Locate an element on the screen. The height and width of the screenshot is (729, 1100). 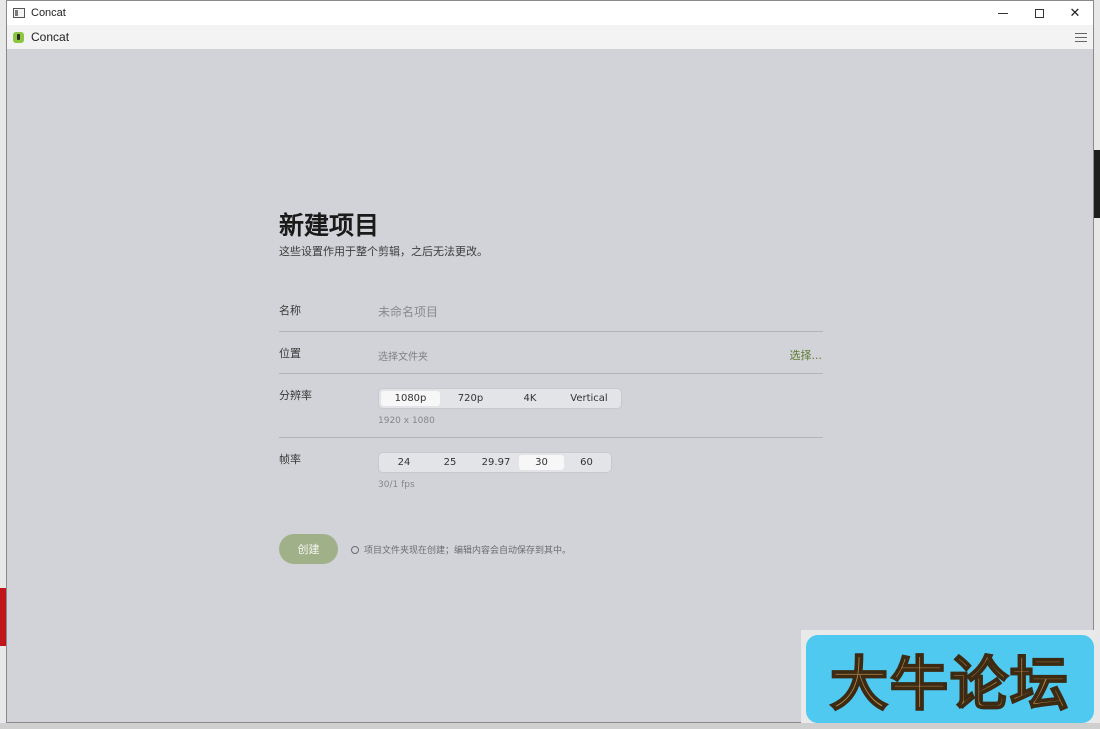
resolution-option-720p: 720p is located at coordinates (470, 398).